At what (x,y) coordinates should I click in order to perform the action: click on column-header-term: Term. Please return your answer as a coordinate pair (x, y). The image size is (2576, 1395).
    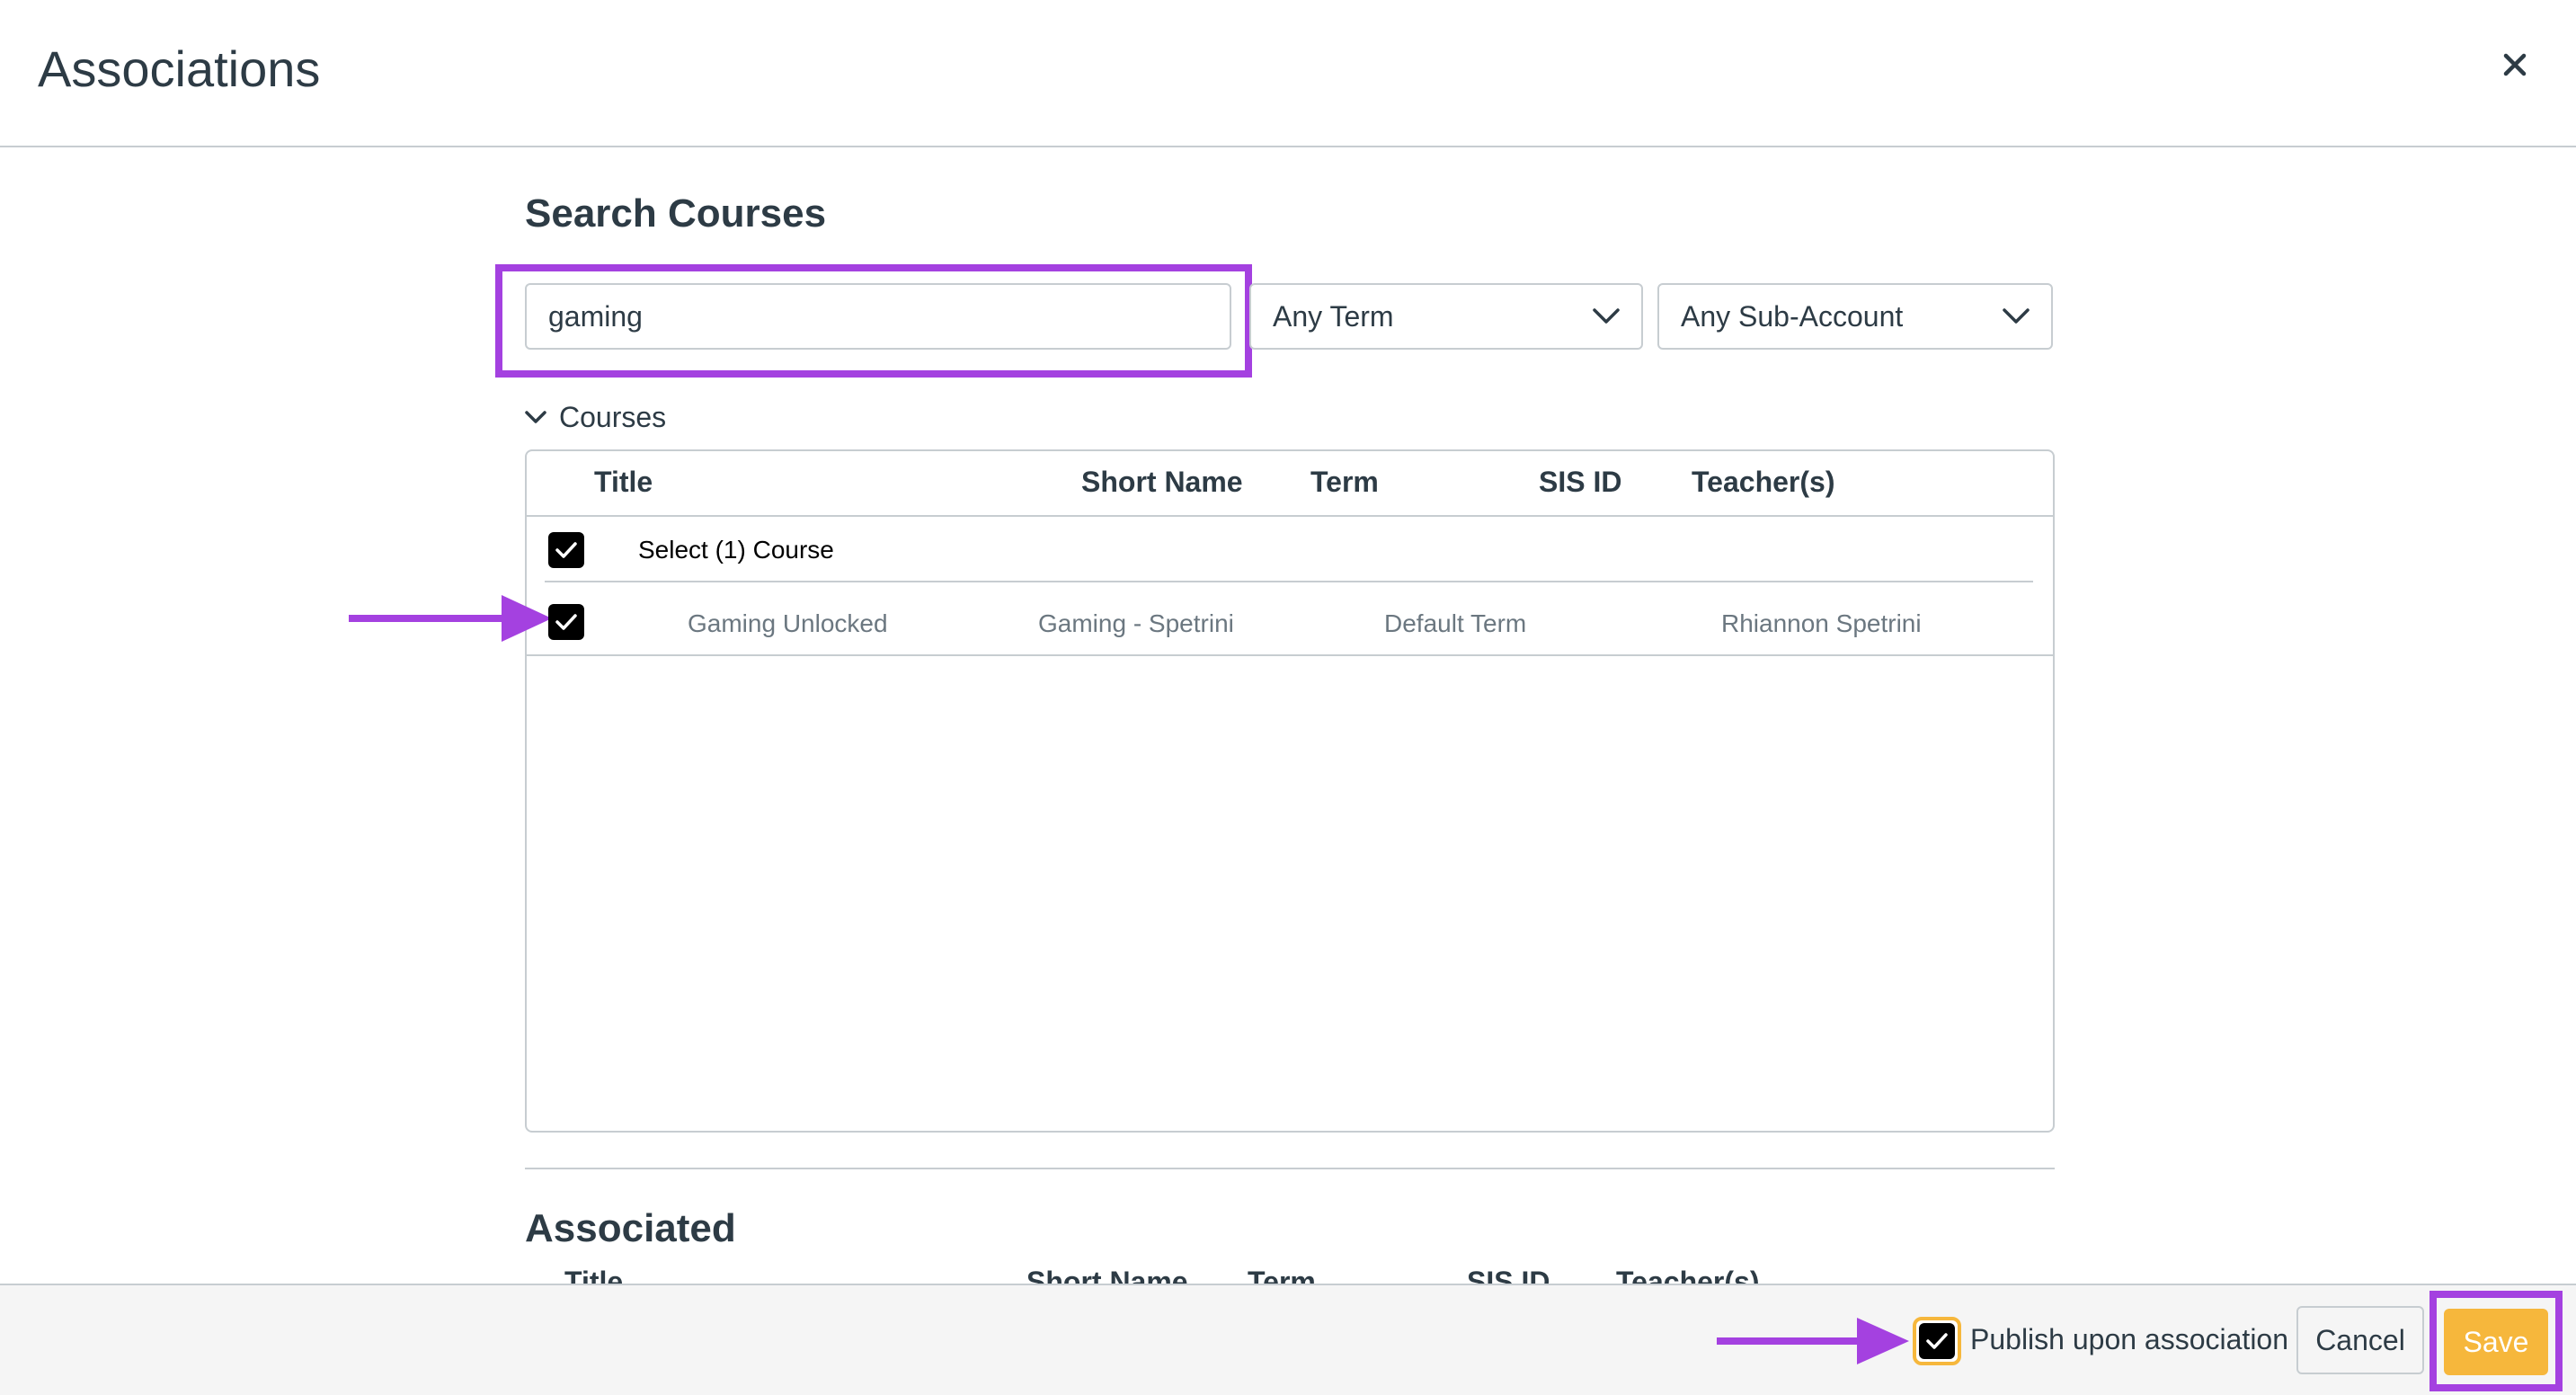
    Looking at the image, I should click on (1344, 482).